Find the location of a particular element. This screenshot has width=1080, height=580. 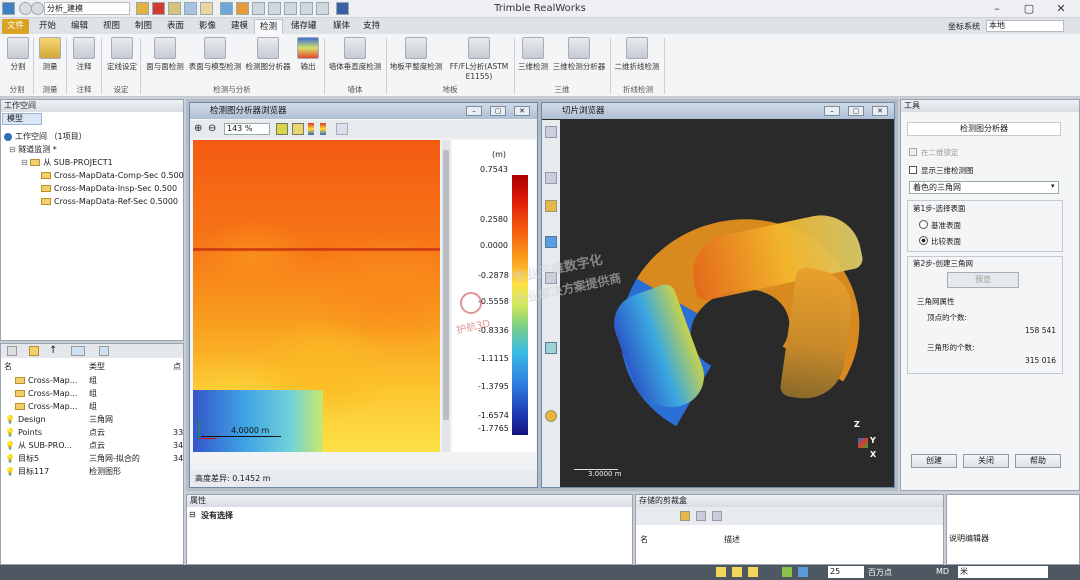

checkbox-2d-lock is located at coordinates (913, 152).